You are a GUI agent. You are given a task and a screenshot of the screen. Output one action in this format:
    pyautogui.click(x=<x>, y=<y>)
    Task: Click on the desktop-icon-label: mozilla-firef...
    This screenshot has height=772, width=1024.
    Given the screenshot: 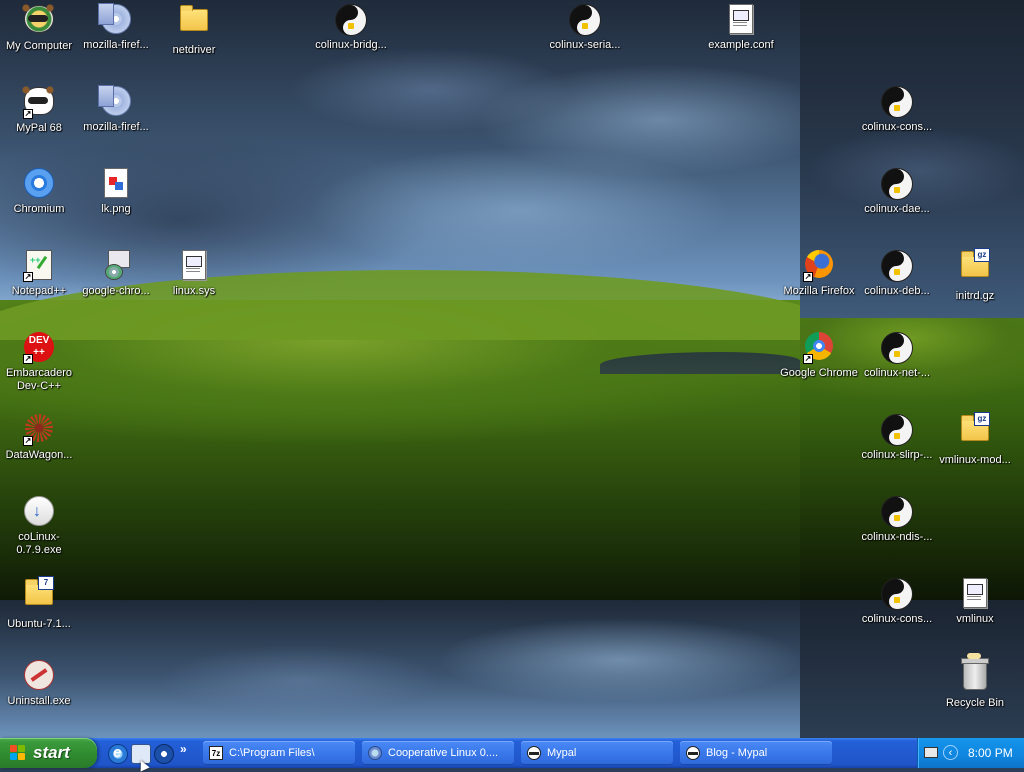 What is the action you would take?
    pyautogui.click(x=116, y=127)
    